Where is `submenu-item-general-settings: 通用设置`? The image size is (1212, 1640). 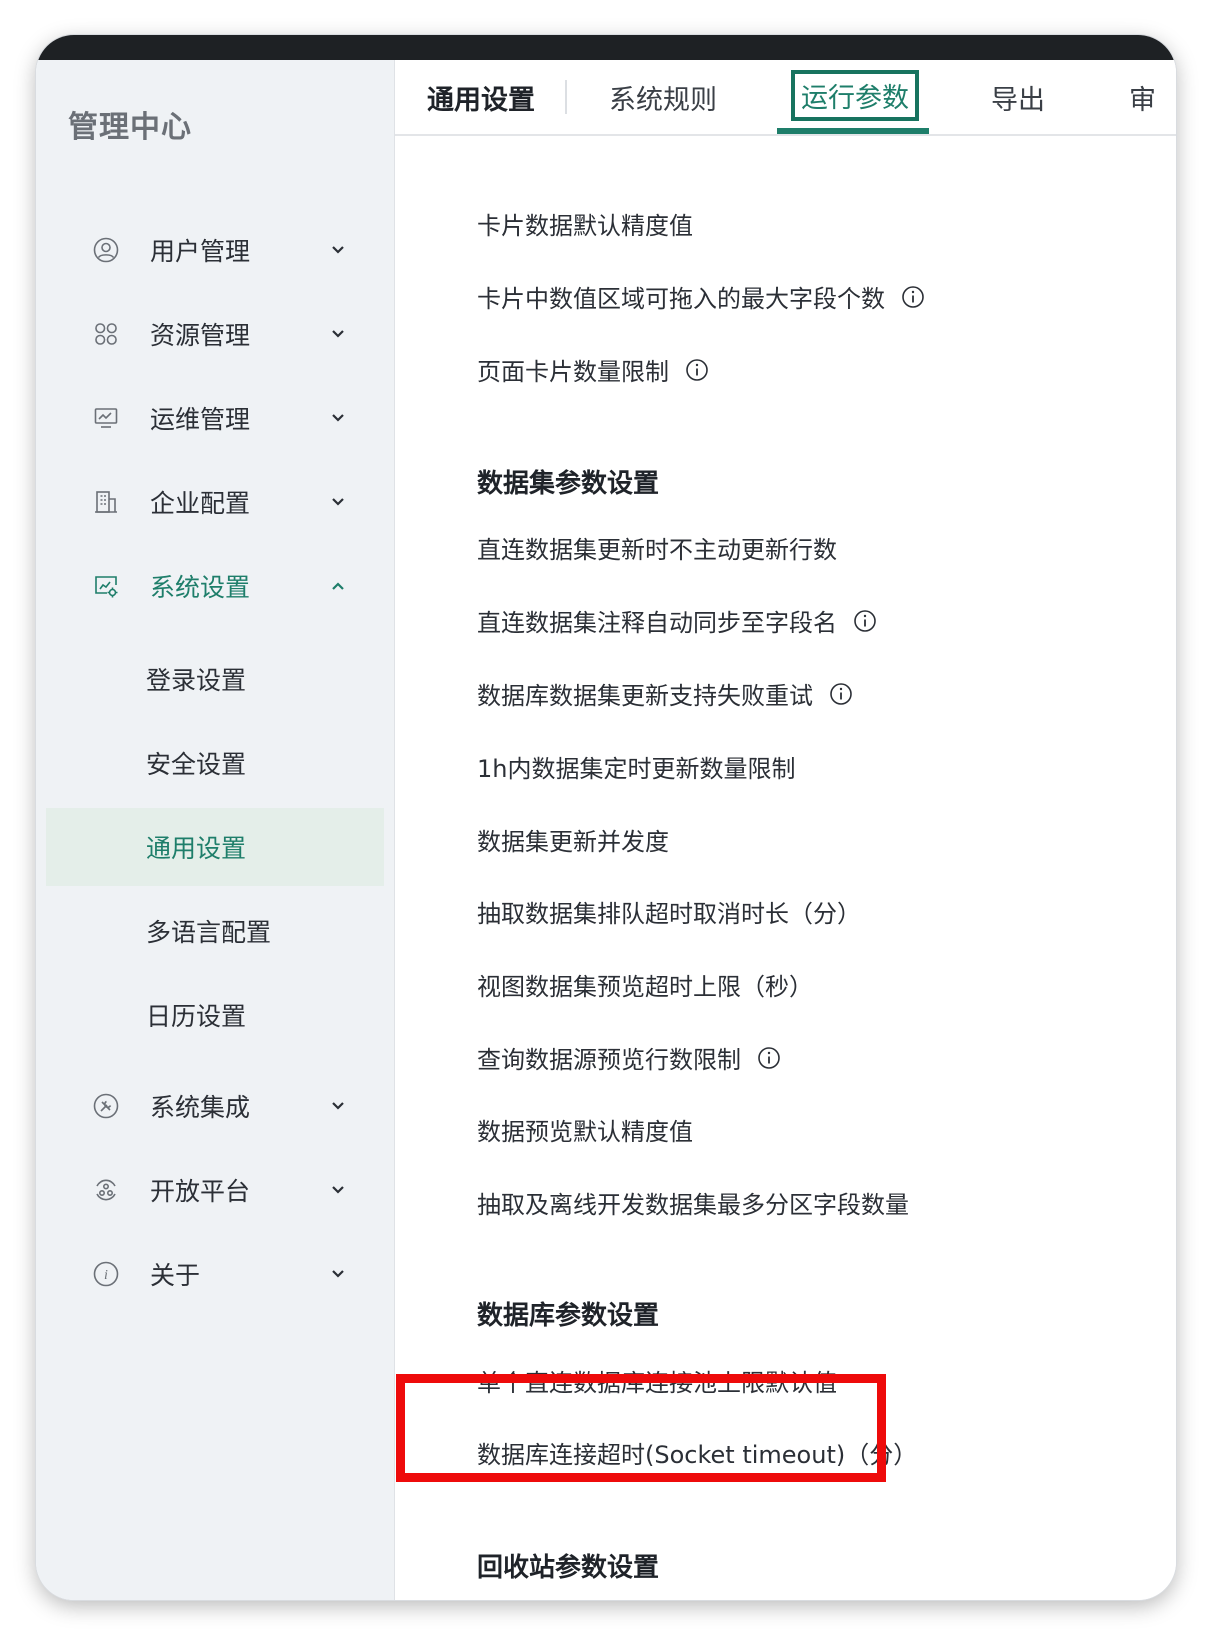
submenu-item-general-settings: 通用设置 is located at coordinates (215, 847).